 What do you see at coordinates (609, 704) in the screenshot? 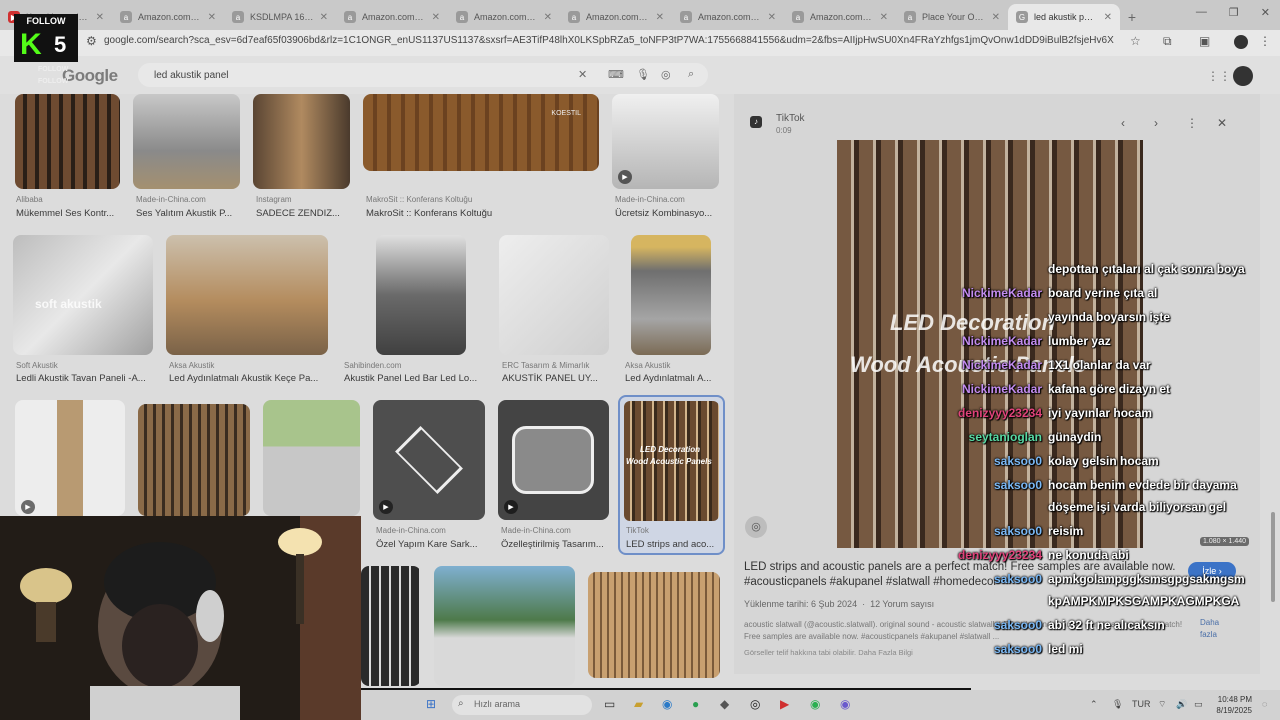
I see `task-view-icon: ▭` at bounding box center [609, 704].